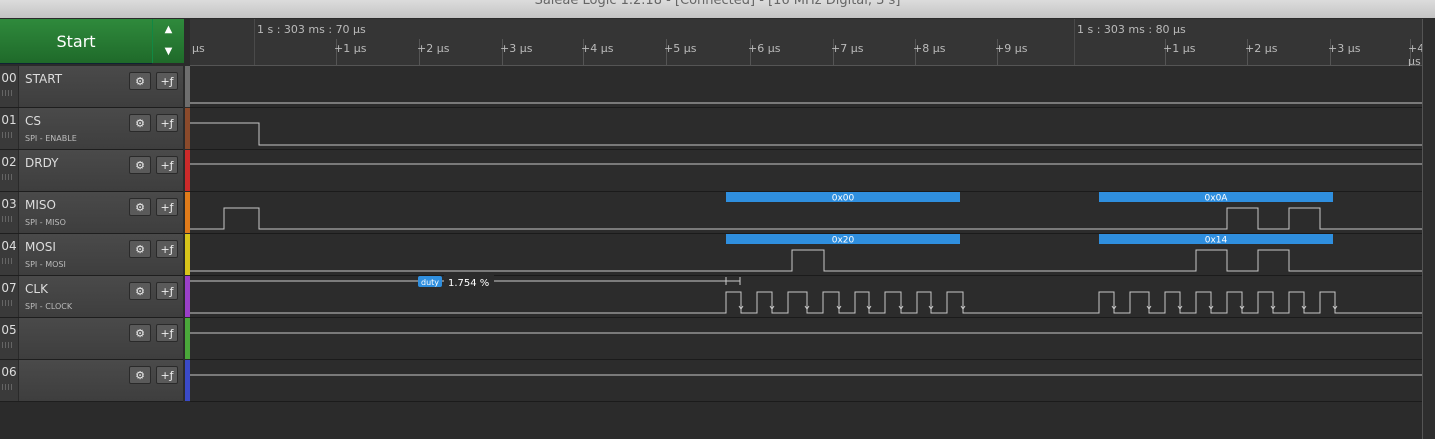 The width and height of the screenshot is (1435, 439). Describe the element at coordinates (430, 282) in the screenshot. I see `duty-badge-text: duty` at that location.